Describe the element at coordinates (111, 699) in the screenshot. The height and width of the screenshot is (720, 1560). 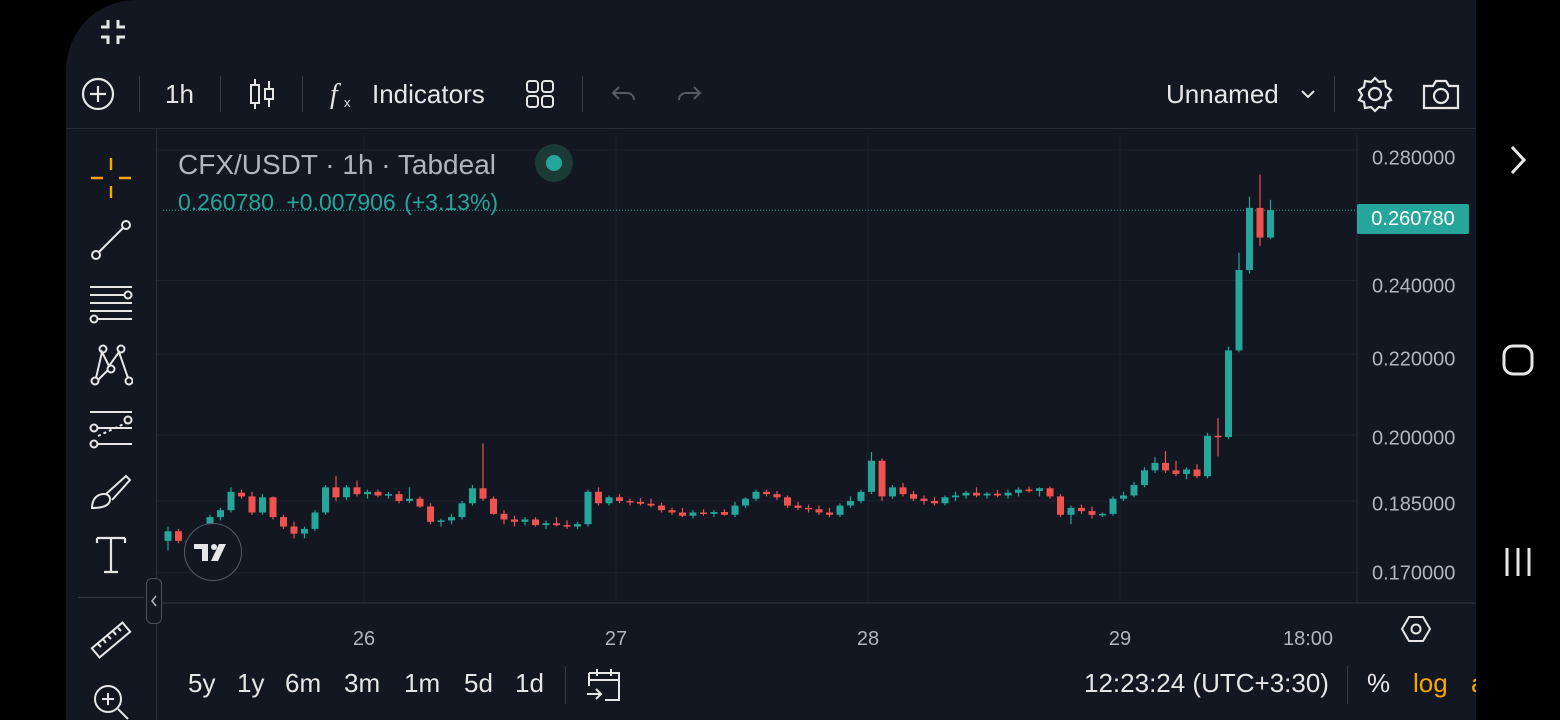
I see `zoom-in-icon` at that location.